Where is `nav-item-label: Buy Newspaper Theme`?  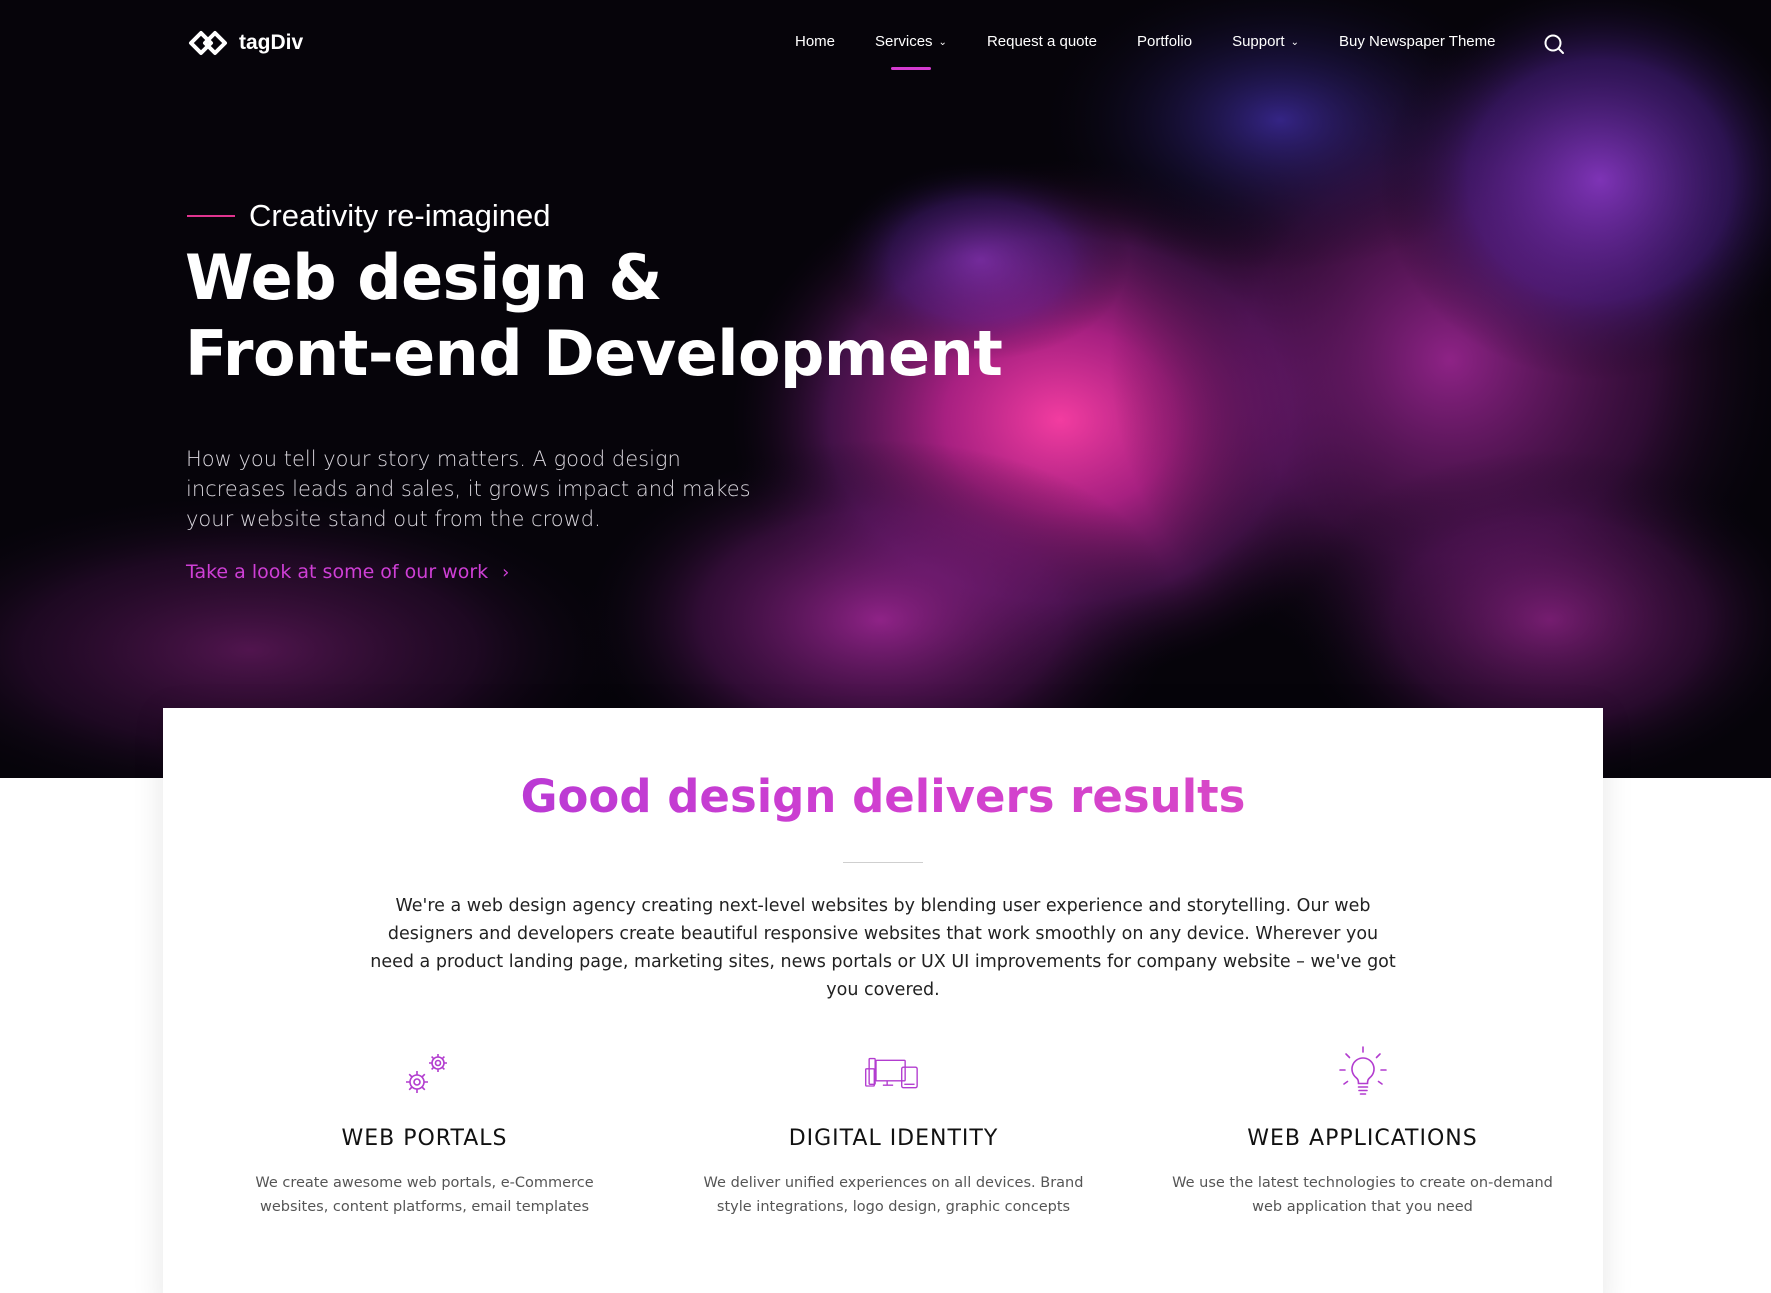
nav-item-label: Buy Newspaper Theme is located at coordinates (1417, 41).